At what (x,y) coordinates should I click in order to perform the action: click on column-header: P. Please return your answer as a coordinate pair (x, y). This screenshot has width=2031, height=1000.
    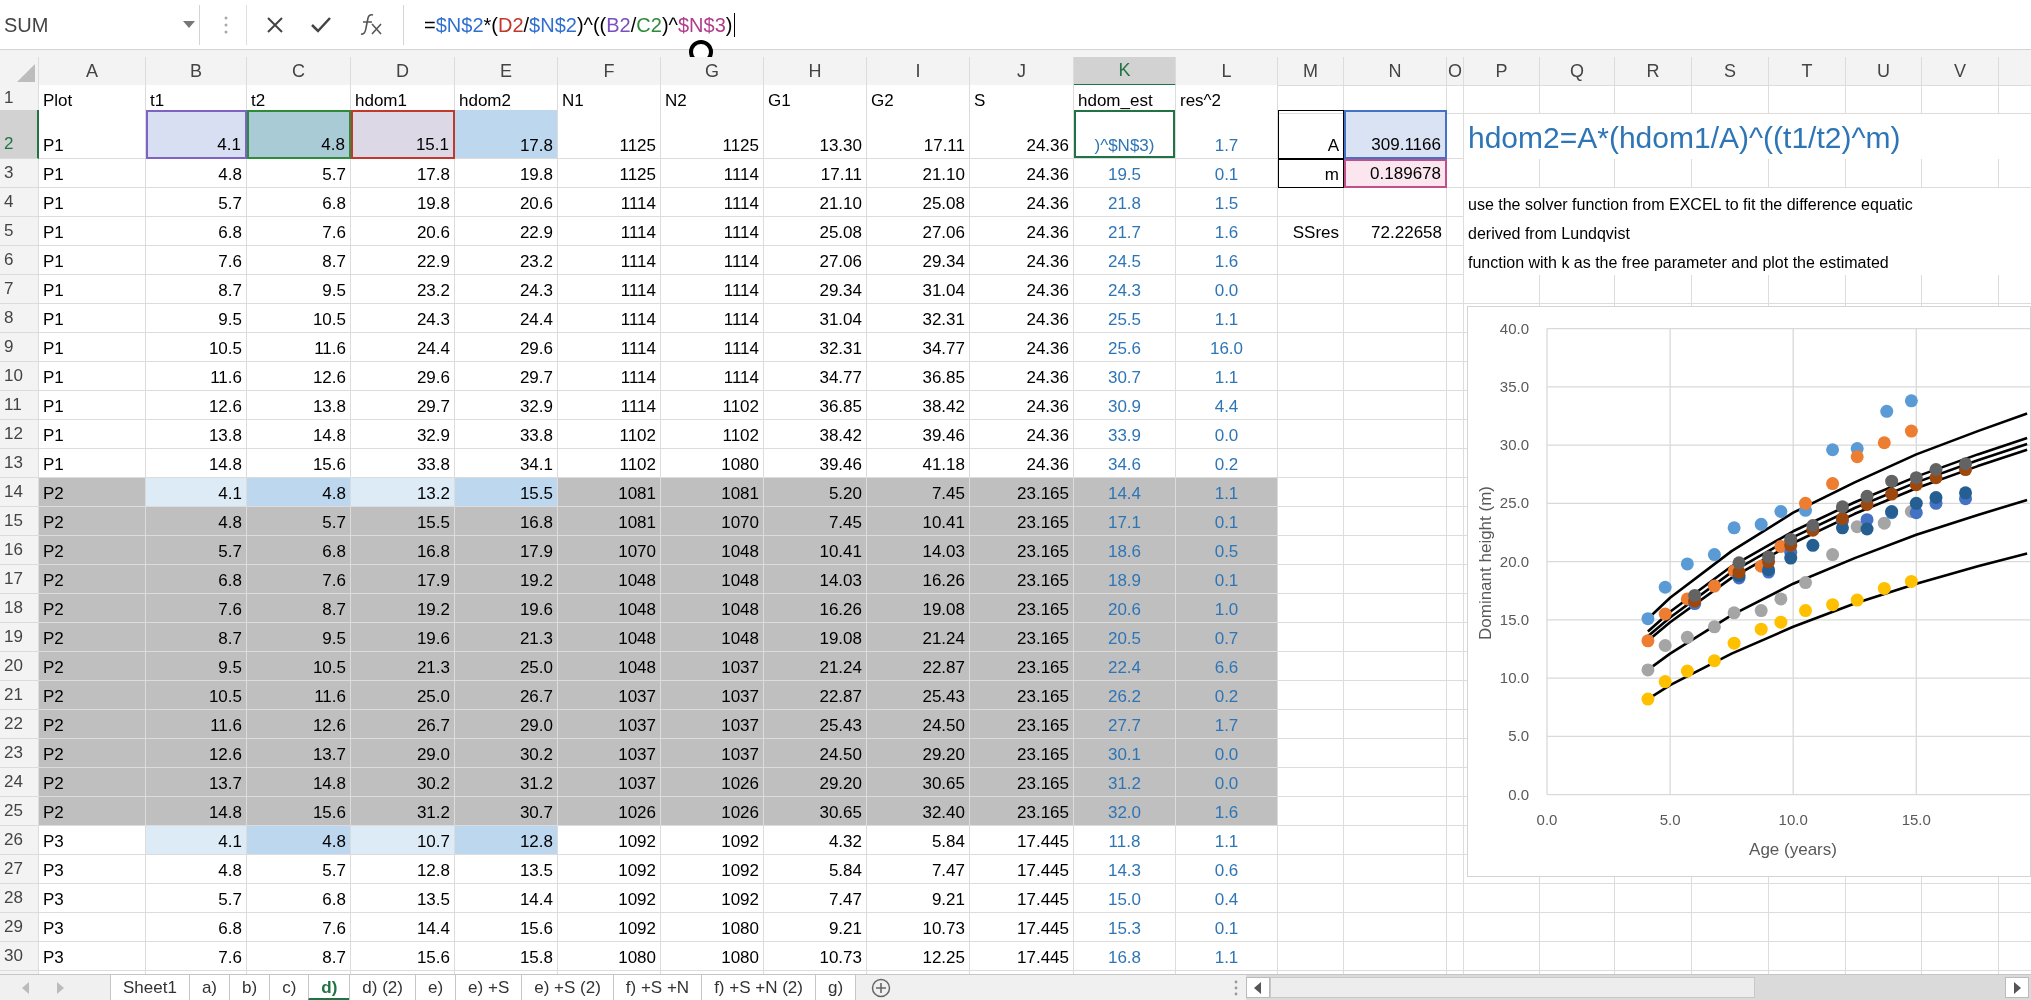
    Looking at the image, I should click on (1502, 71).